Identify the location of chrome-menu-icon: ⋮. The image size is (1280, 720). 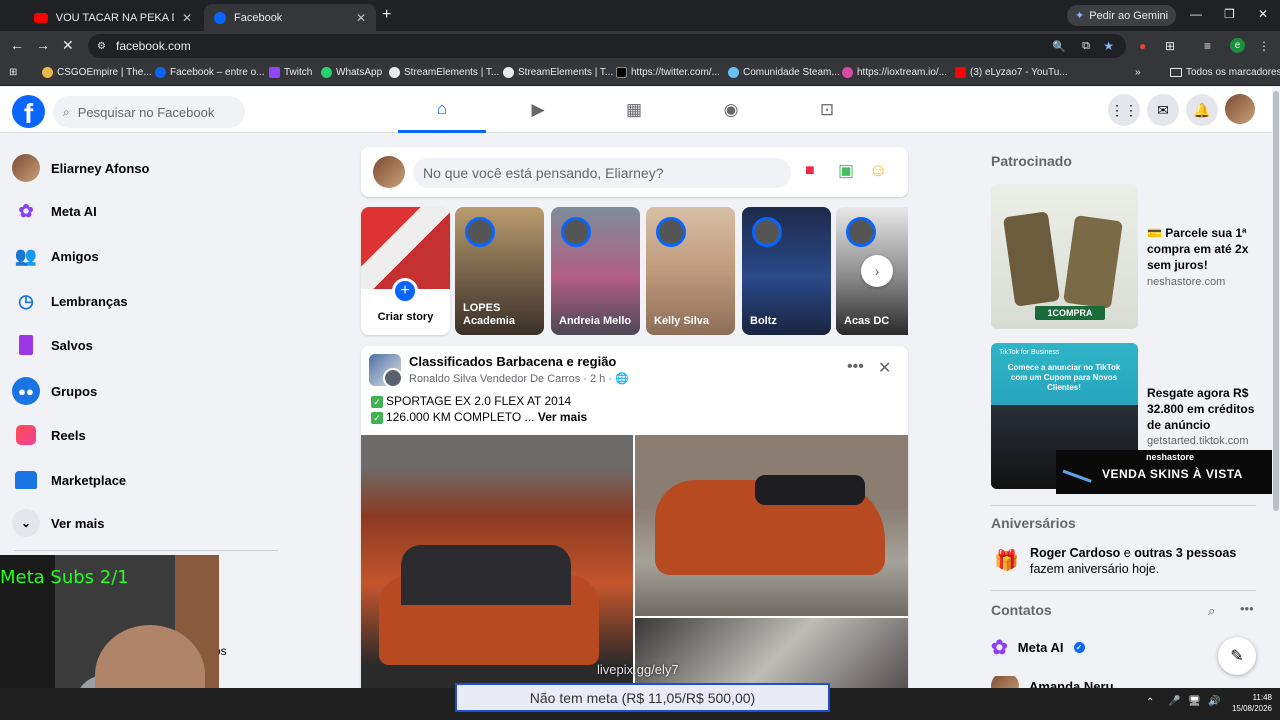
(1264, 46).